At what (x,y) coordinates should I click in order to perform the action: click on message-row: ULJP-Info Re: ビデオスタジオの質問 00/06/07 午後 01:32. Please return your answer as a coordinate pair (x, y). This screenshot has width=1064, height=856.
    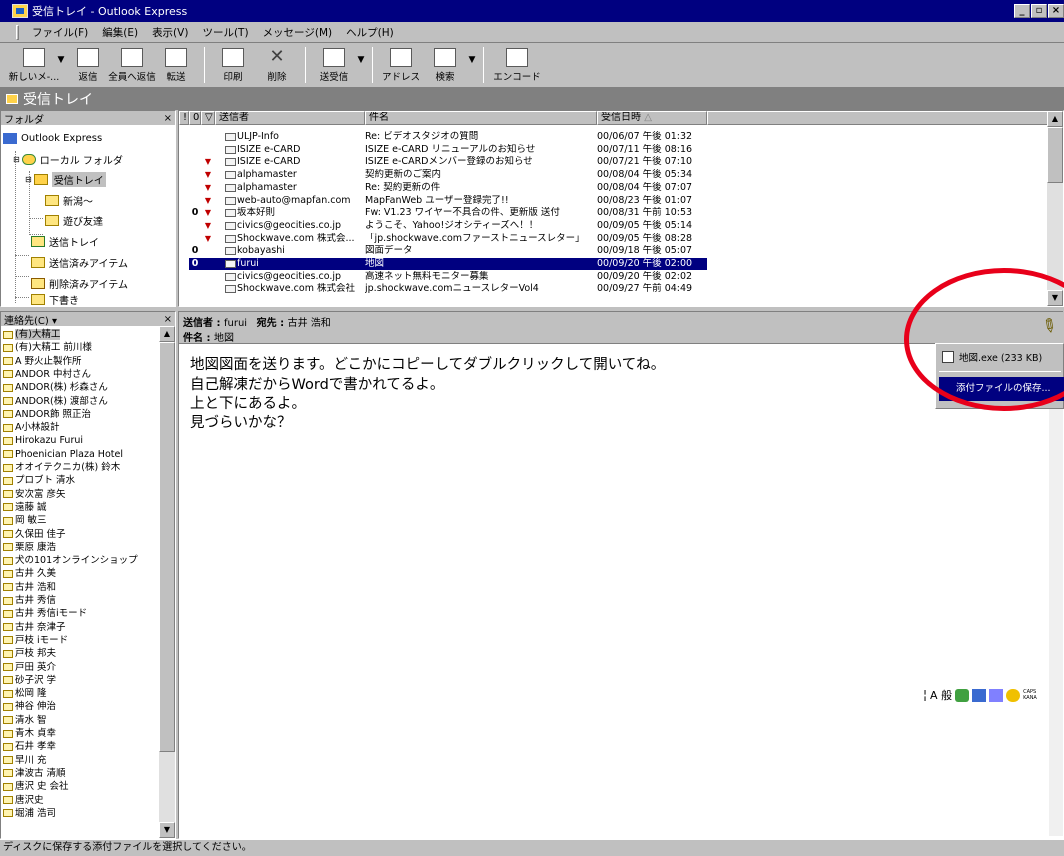
    Looking at the image, I should click on (614, 137).